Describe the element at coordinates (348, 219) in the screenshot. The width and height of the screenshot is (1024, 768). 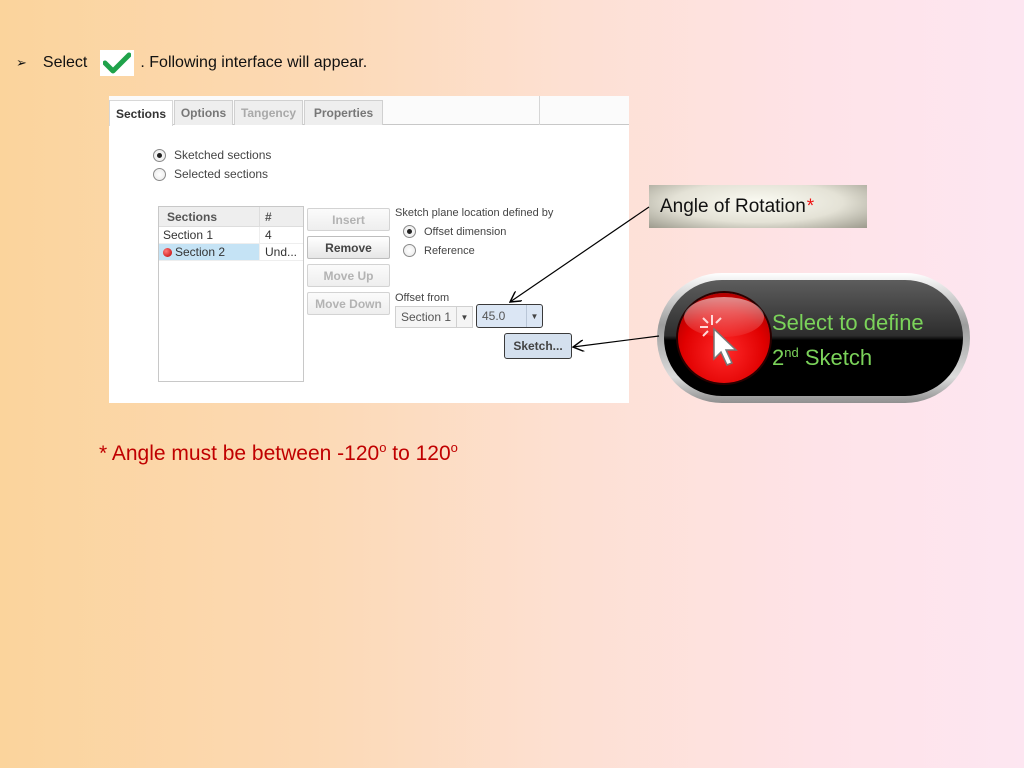
I see `insert-button: Insert` at that location.